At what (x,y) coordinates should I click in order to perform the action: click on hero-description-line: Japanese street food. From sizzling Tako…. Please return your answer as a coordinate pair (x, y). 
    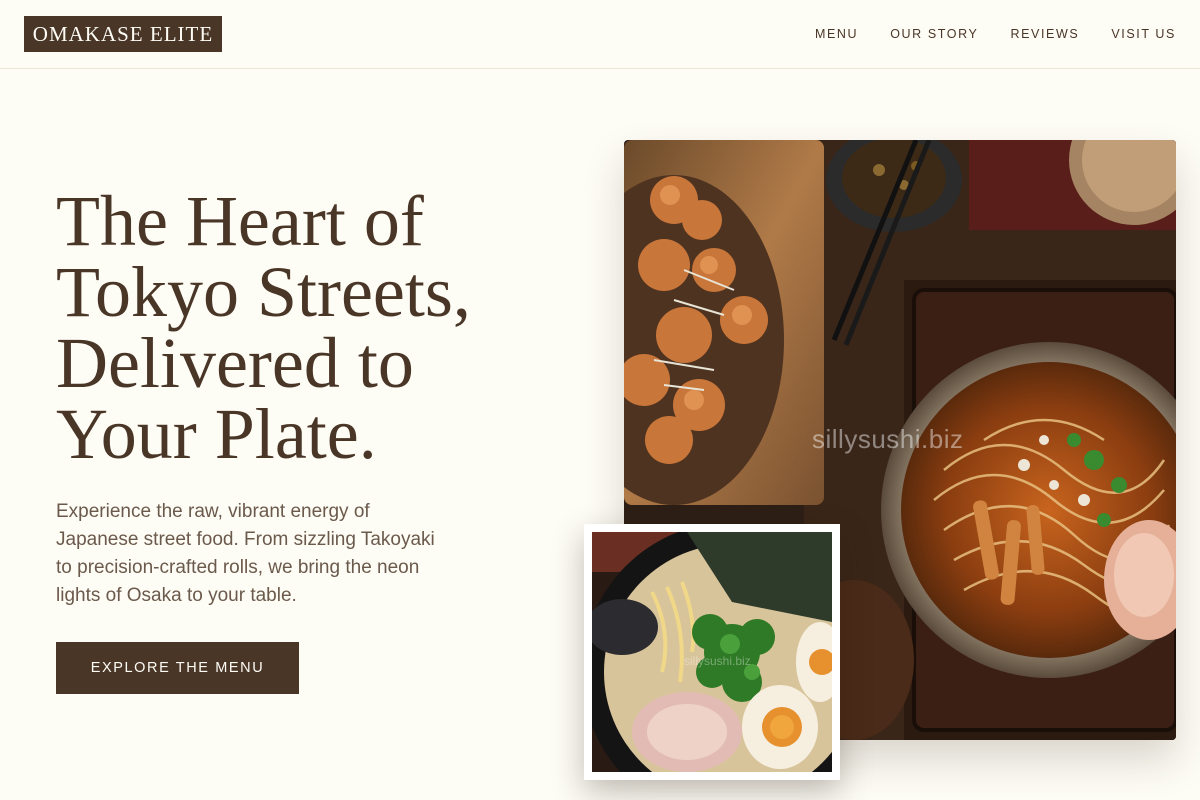
    Looking at the image, I should click on (245, 539).